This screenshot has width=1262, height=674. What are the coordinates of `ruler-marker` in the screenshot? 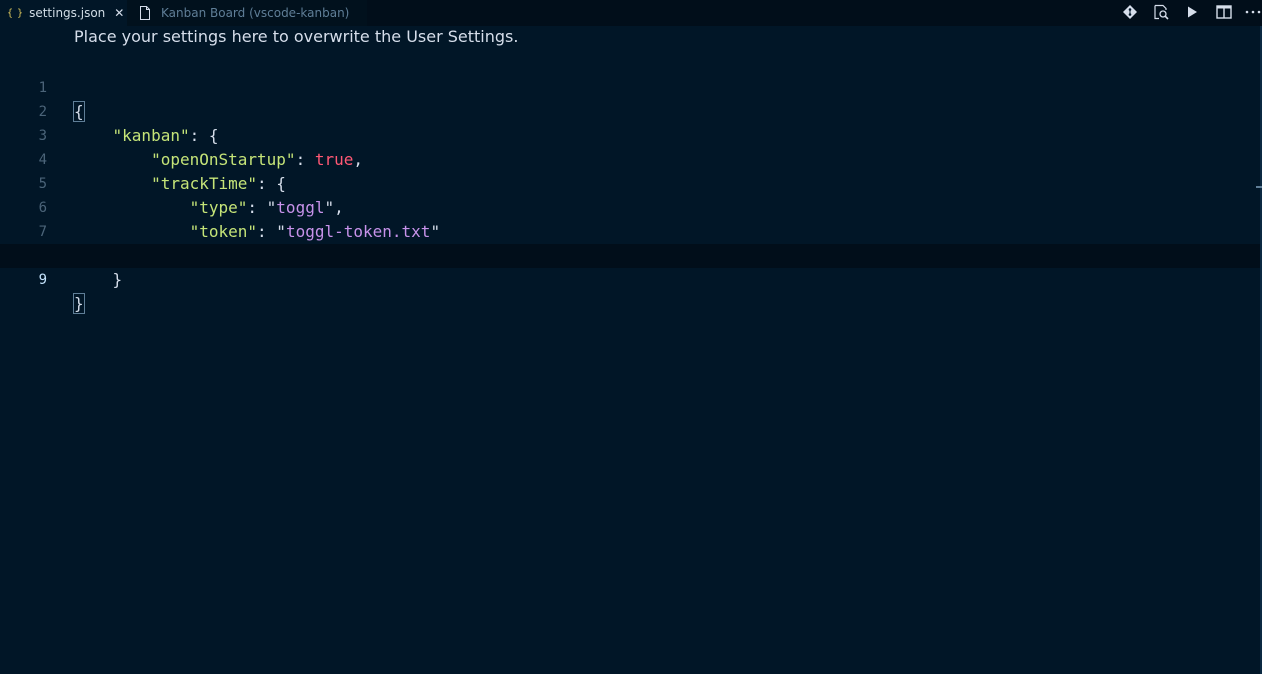 It's located at (1259, 187).